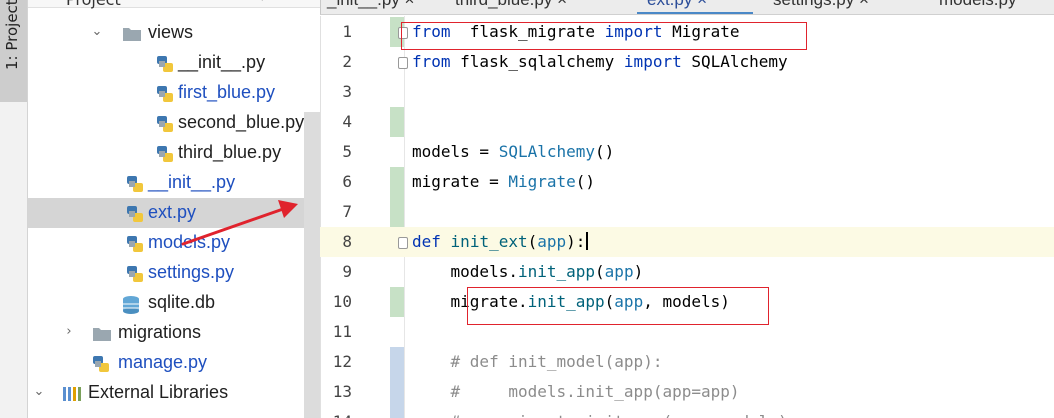 The image size is (1054, 418). Describe the element at coordinates (71, 394) in the screenshot. I see `libraries-icon` at that location.